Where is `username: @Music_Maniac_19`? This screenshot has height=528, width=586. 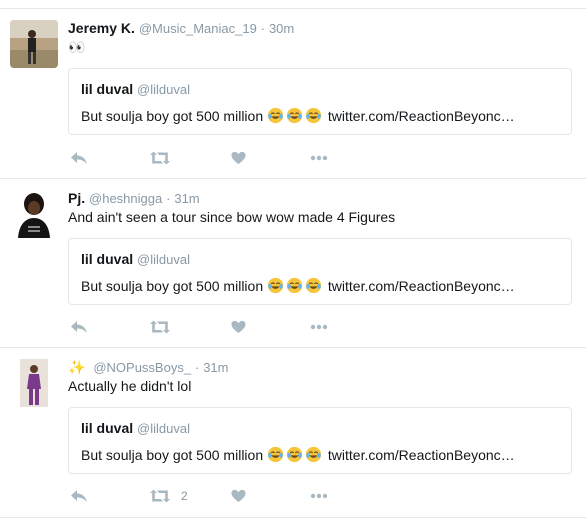 username: @Music_Maniac_19 is located at coordinates (198, 28).